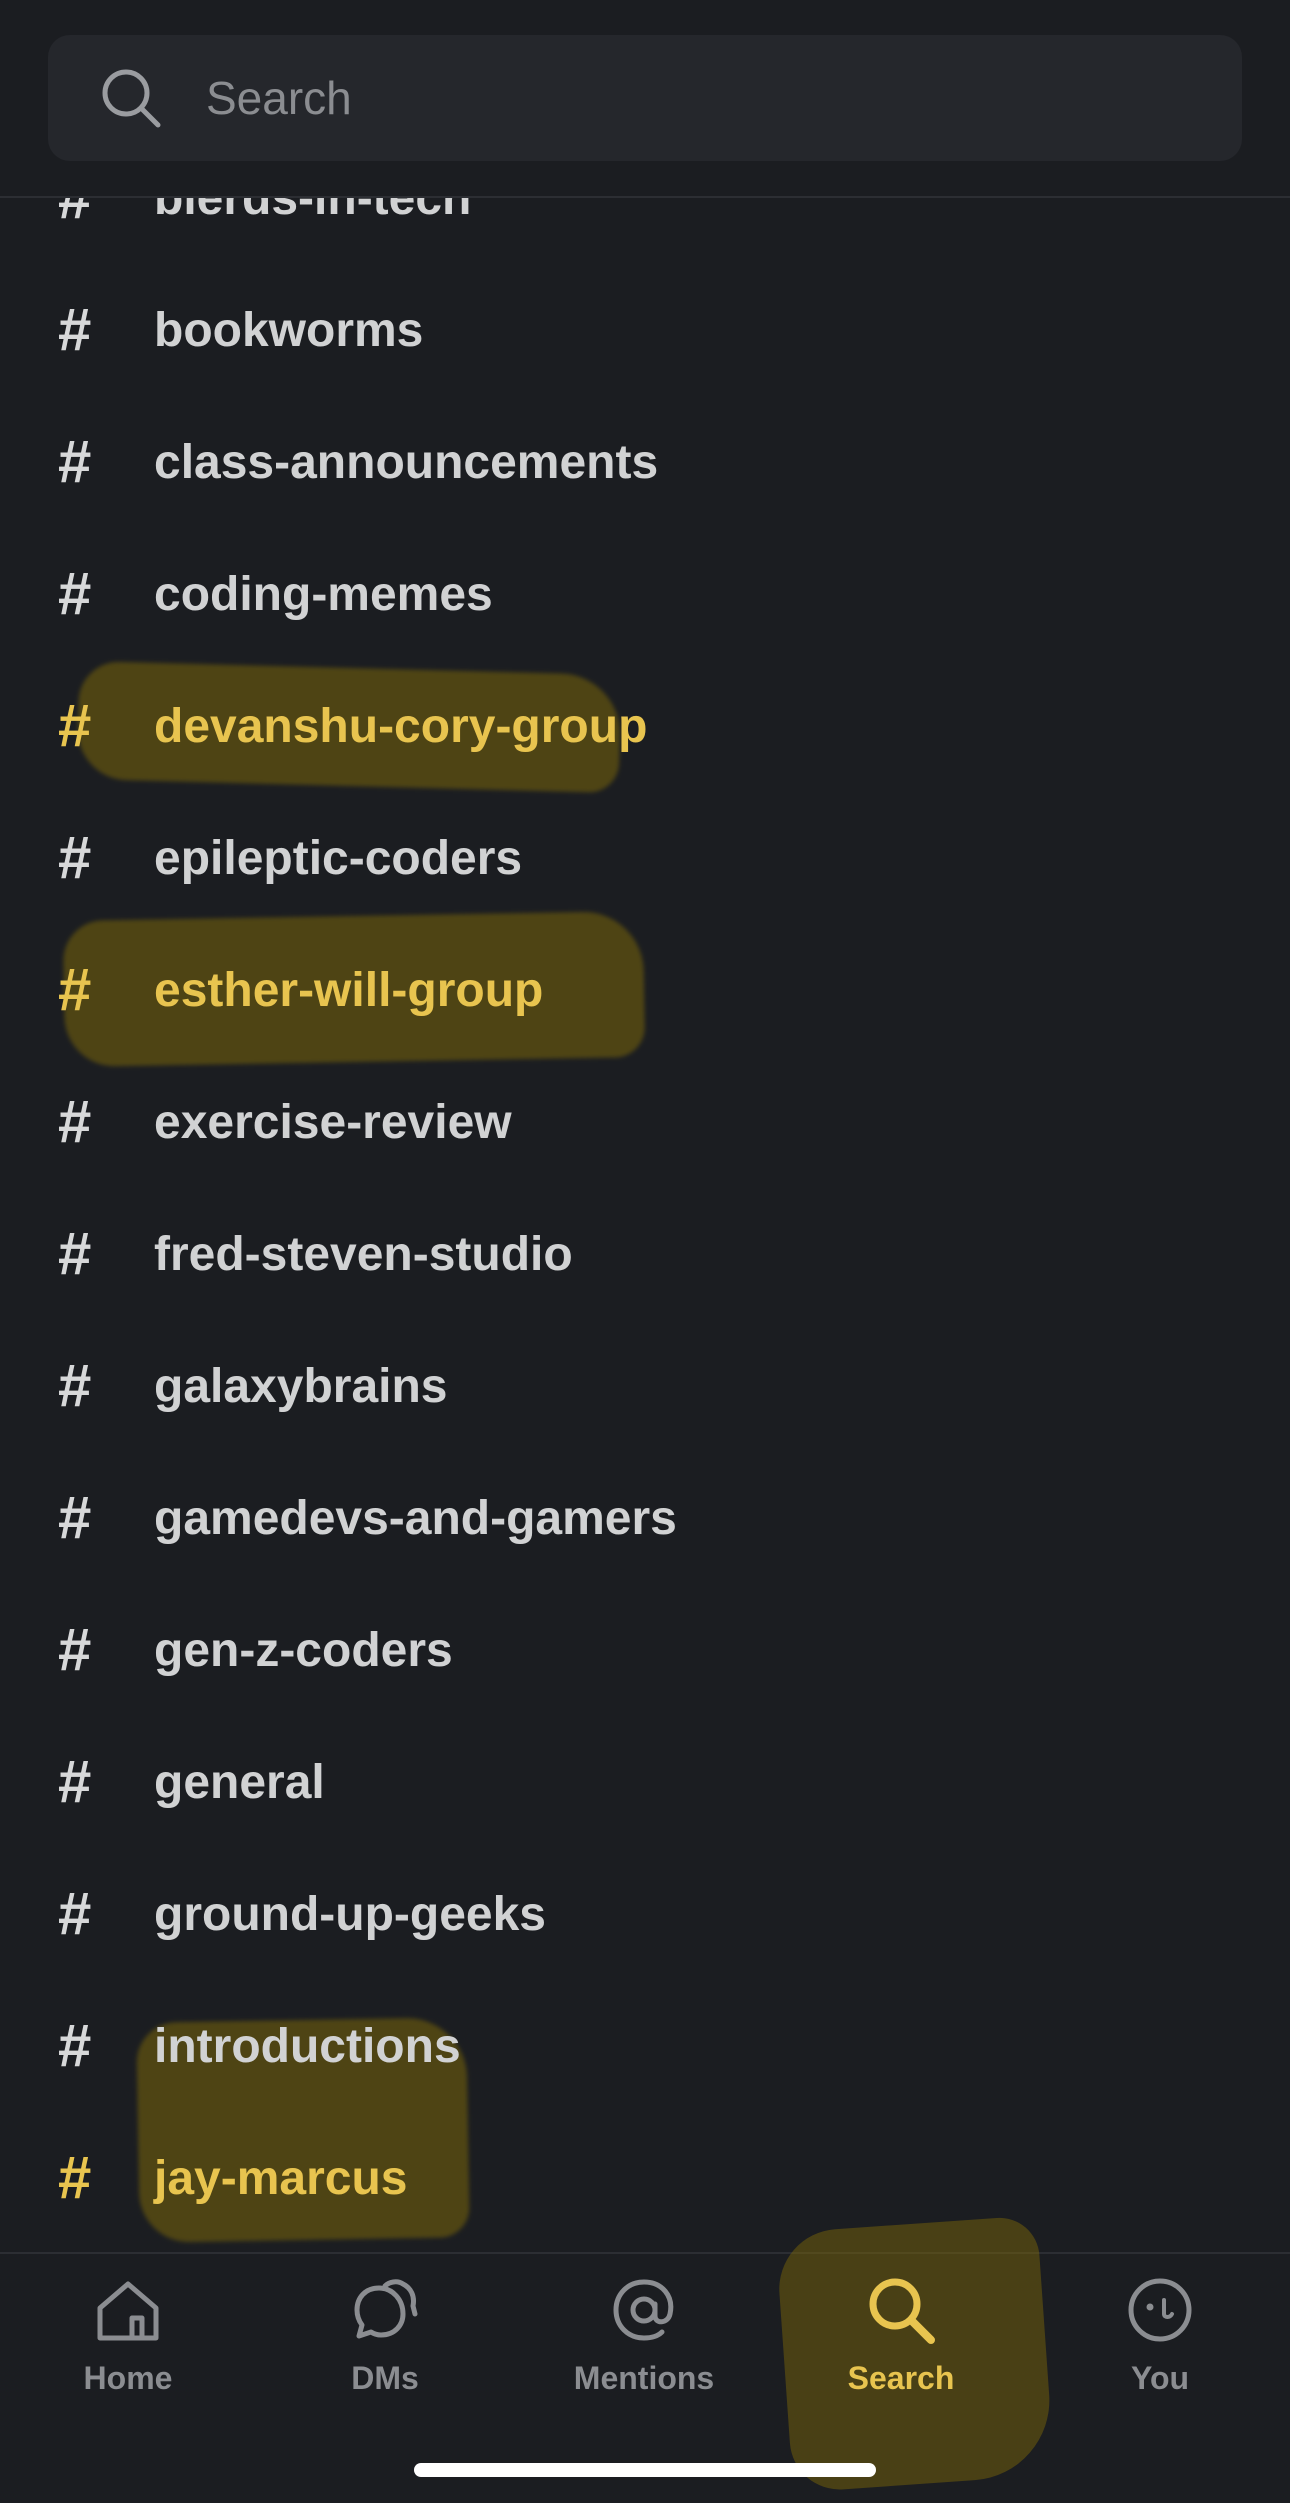 This screenshot has width=1290, height=2503. What do you see at coordinates (644, 2354) in the screenshot?
I see `tab-mentions: Mentions` at bounding box center [644, 2354].